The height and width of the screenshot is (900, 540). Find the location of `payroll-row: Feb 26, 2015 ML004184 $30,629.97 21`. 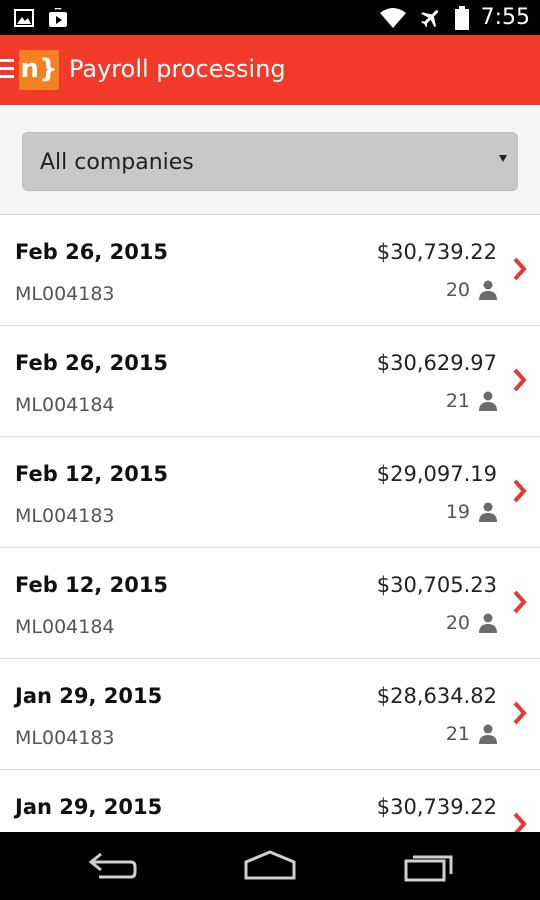

payroll-row: Feb 26, 2015 ML004184 $30,629.97 21 is located at coordinates (270, 381).